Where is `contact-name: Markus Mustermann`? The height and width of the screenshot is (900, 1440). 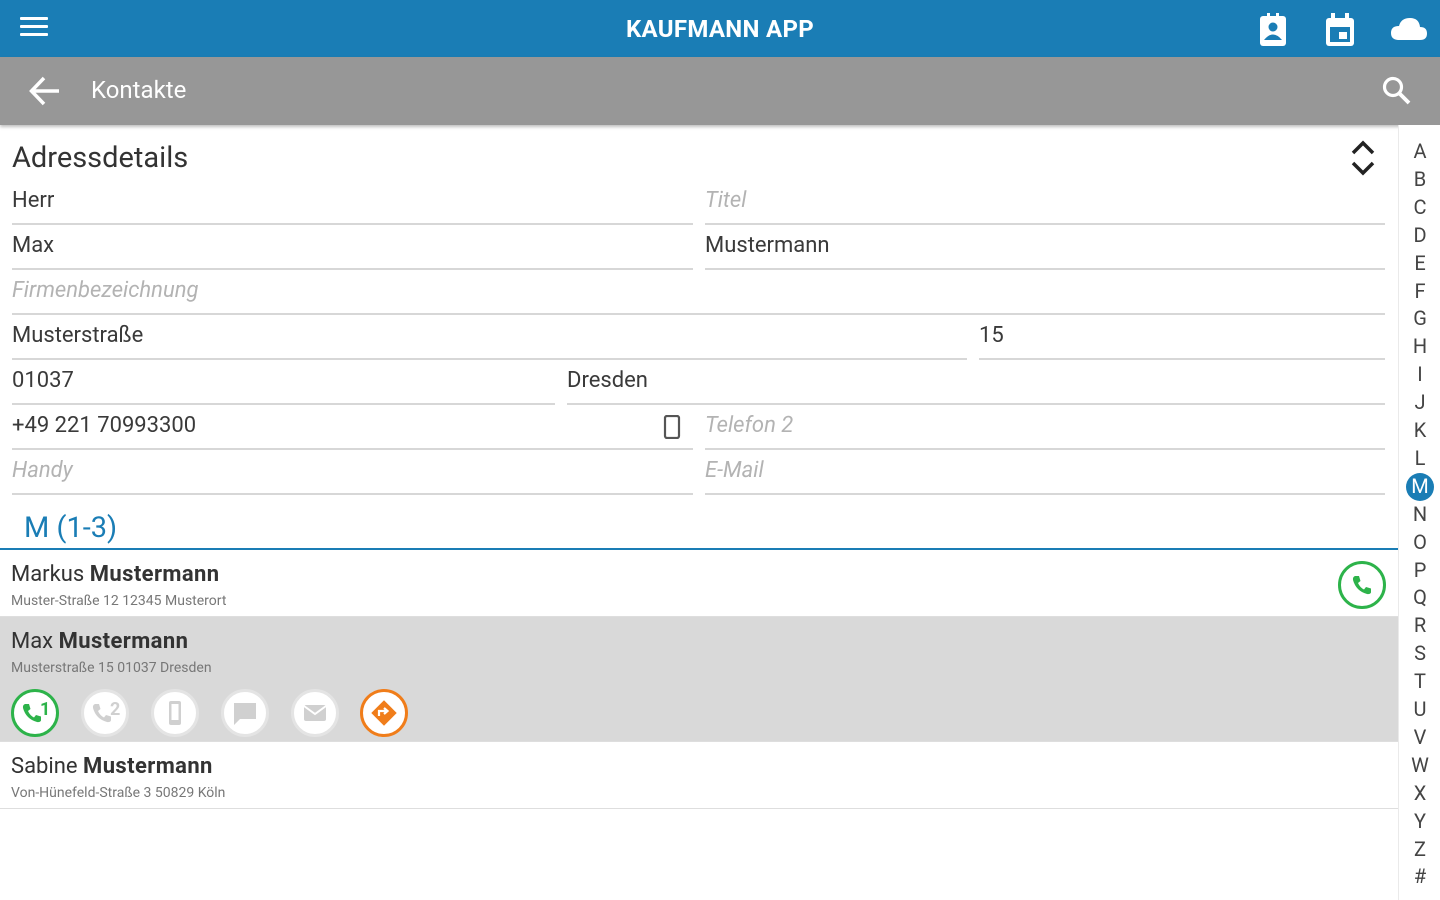
contact-name: Markus Mustermann is located at coordinates (115, 574).